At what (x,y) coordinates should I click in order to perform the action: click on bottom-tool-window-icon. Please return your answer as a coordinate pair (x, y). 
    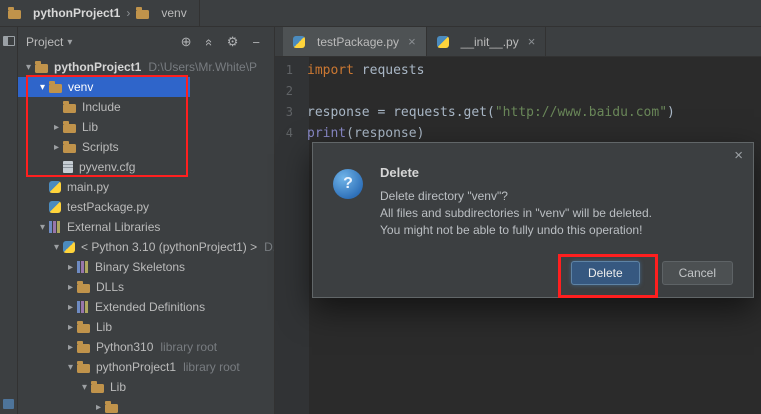
    Looking at the image, I should click on (8, 404).